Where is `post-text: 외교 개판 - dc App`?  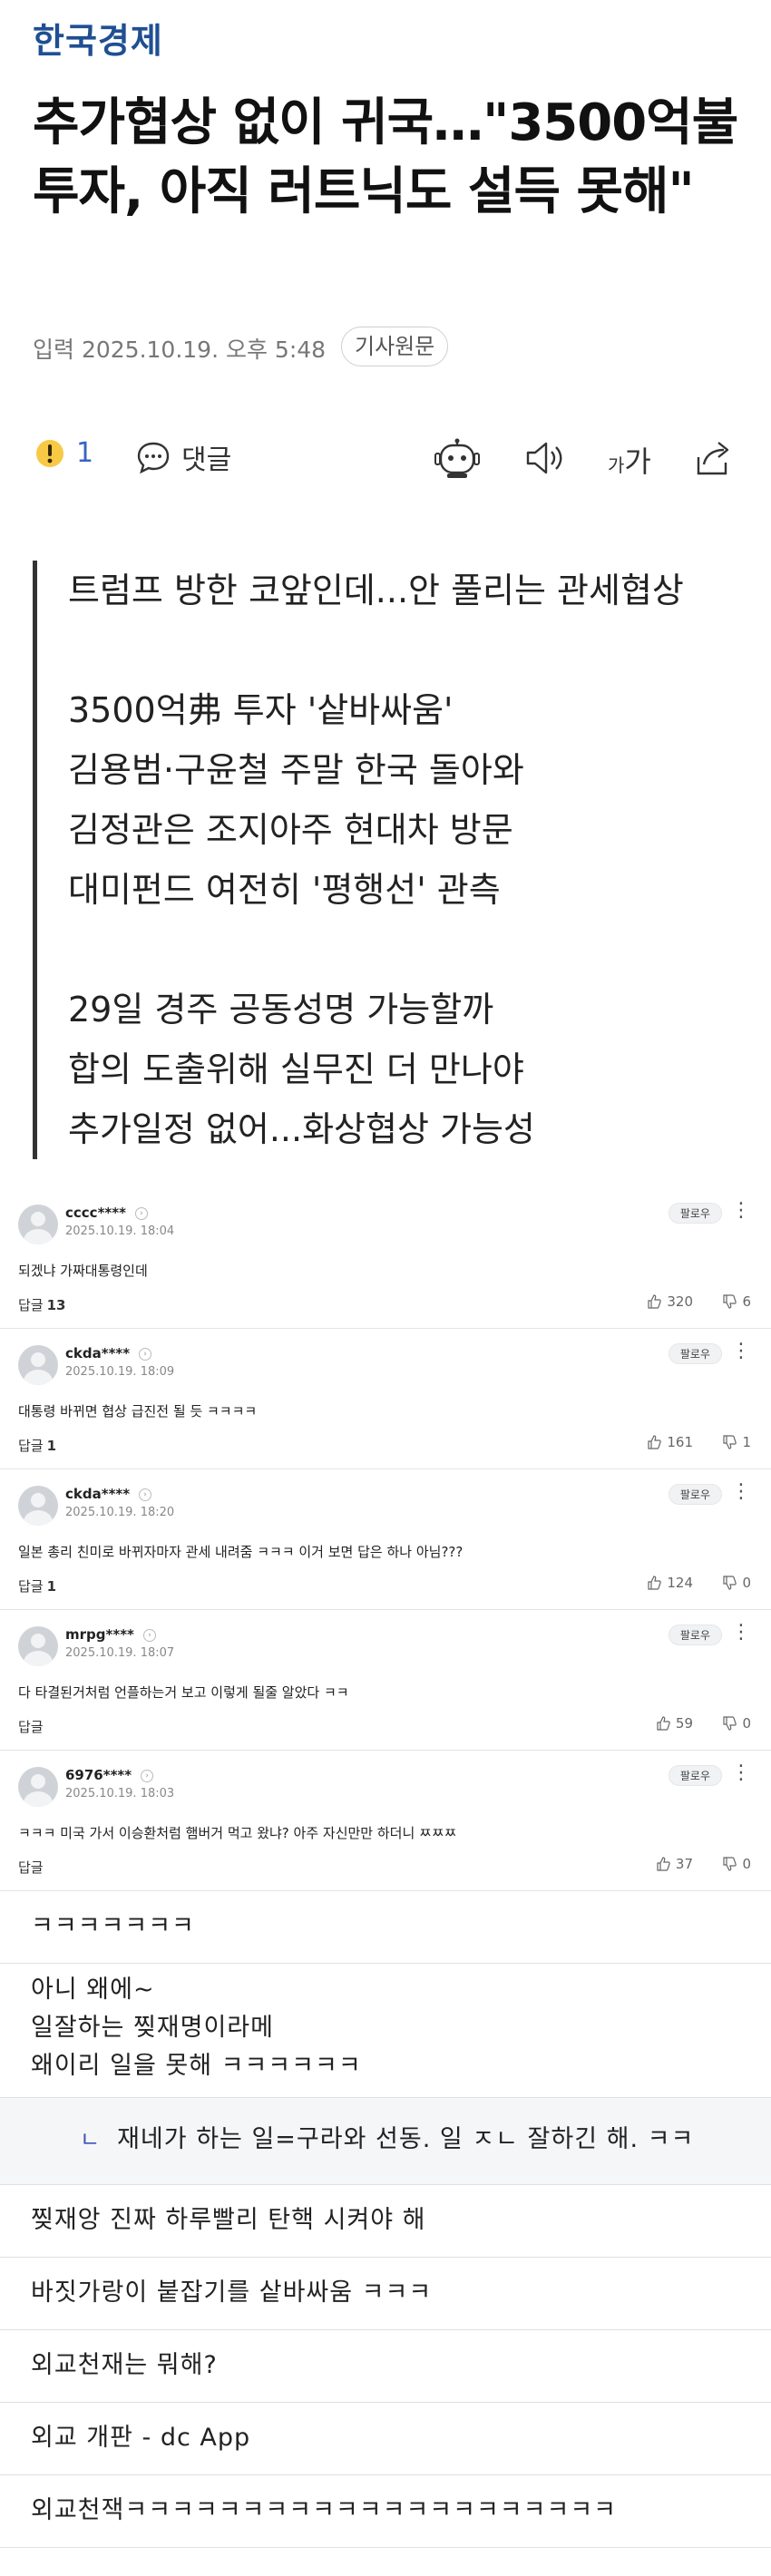 post-text: 외교 개판 - dc App is located at coordinates (141, 2438).